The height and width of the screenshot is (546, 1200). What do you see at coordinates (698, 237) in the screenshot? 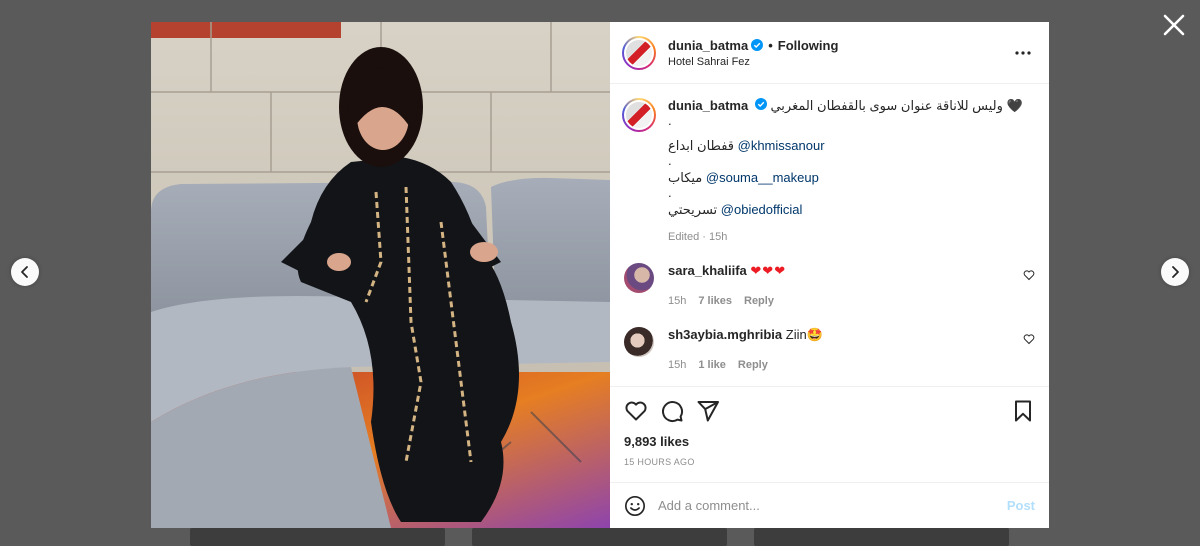
I see `caption-meta: Edited · 15h` at bounding box center [698, 237].